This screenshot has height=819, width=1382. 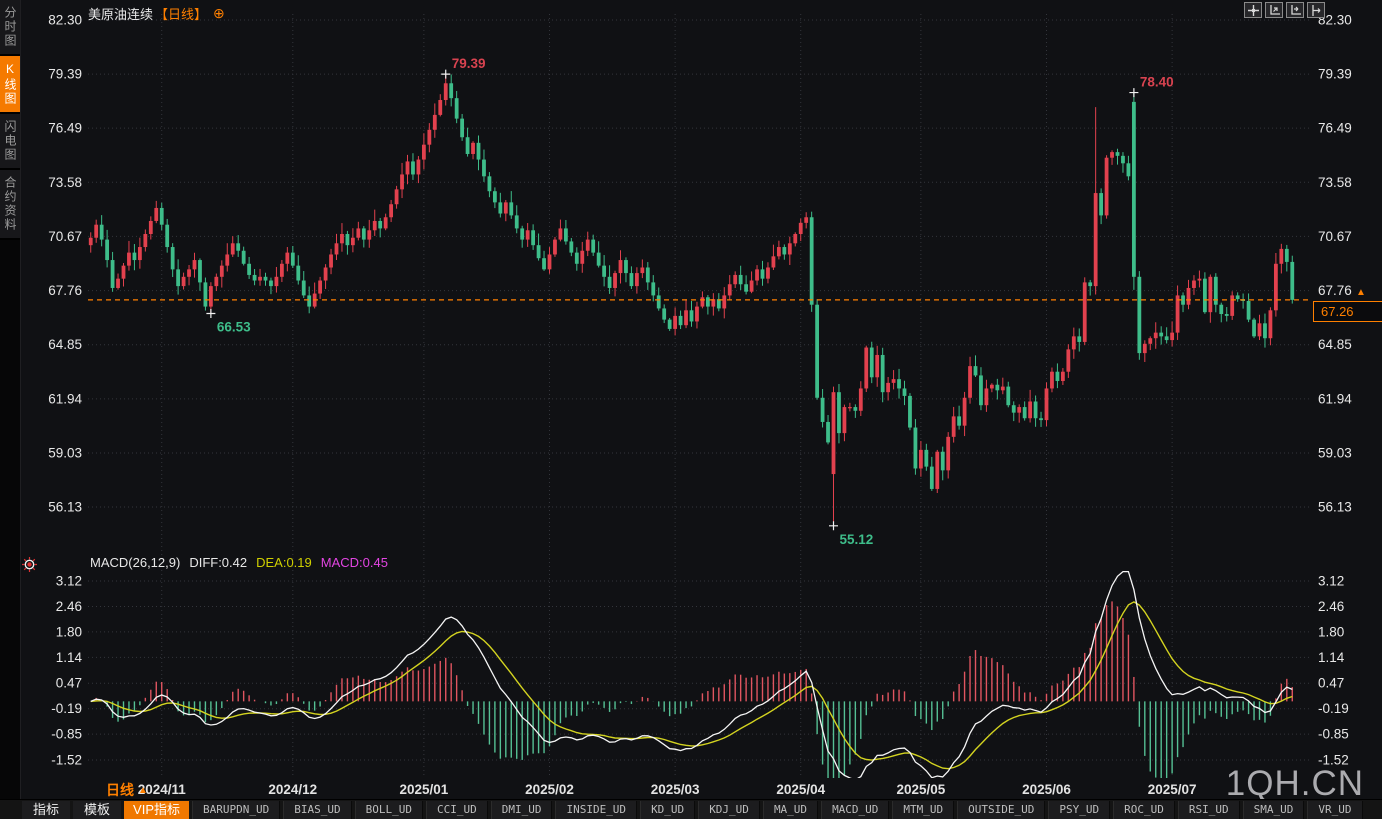 What do you see at coordinates (423, 789) in the screenshot?
I see `date-axis-label: 2025/01` at bounding box center [423, 789].